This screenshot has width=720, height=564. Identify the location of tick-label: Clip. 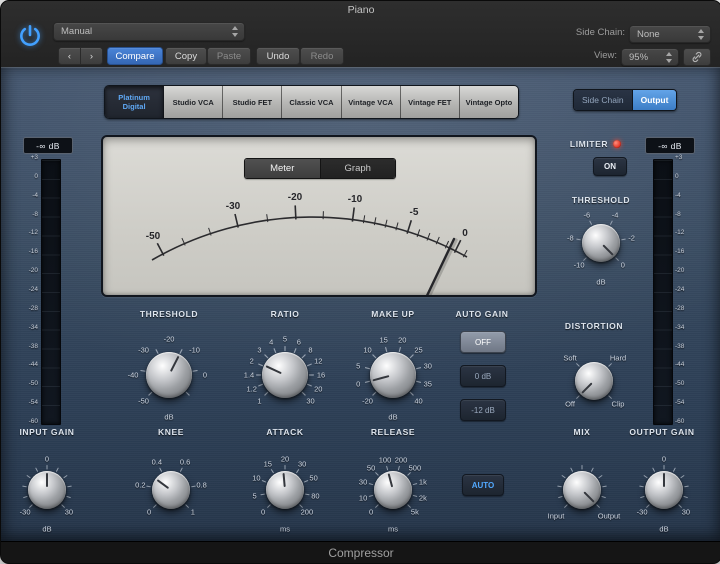
(618, 404).